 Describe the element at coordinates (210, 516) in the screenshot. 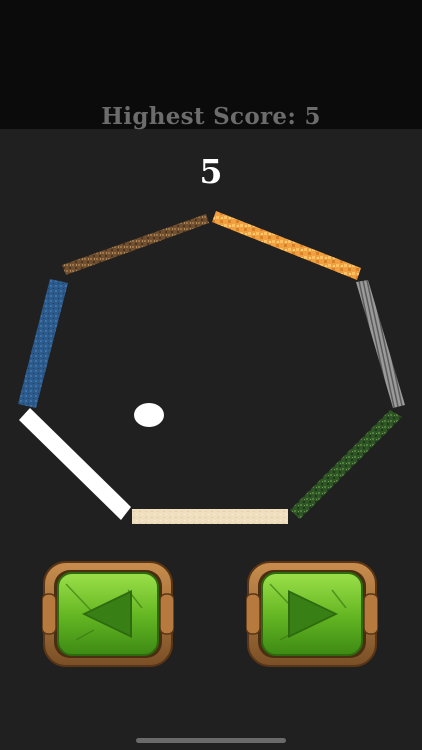

I see `wall-cream` at that location.